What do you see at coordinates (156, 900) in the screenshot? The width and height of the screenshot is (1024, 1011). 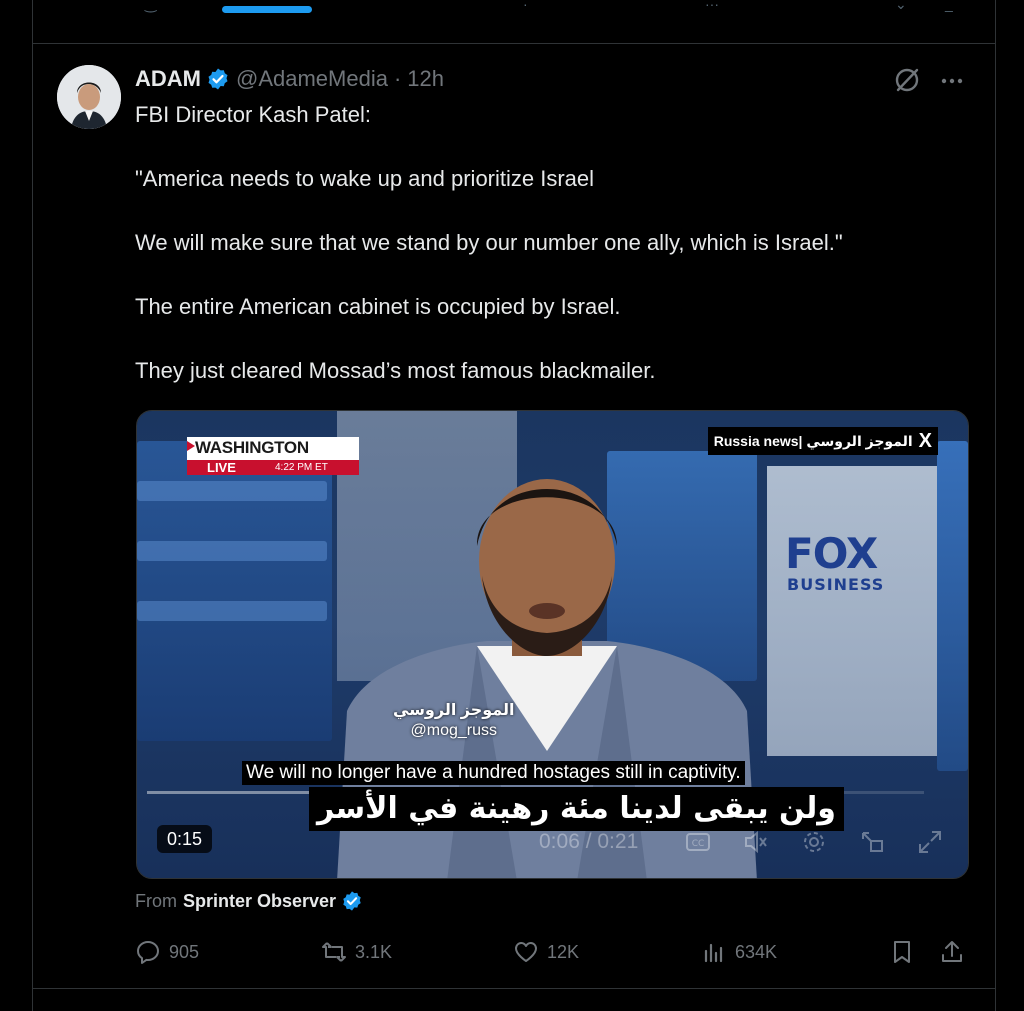 I see `source-label: From` at bounding box center [156, 900].